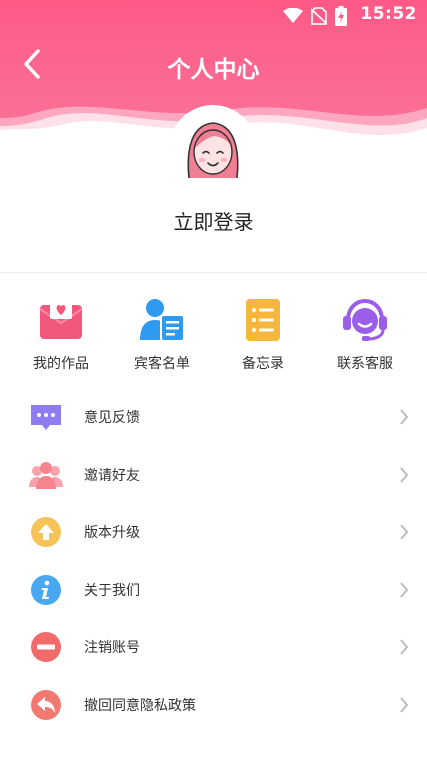 The width and height of the screenshot is (427, 760). I want to click on menu-item-label: 撤回同意隐私政策, so click(140, 705).